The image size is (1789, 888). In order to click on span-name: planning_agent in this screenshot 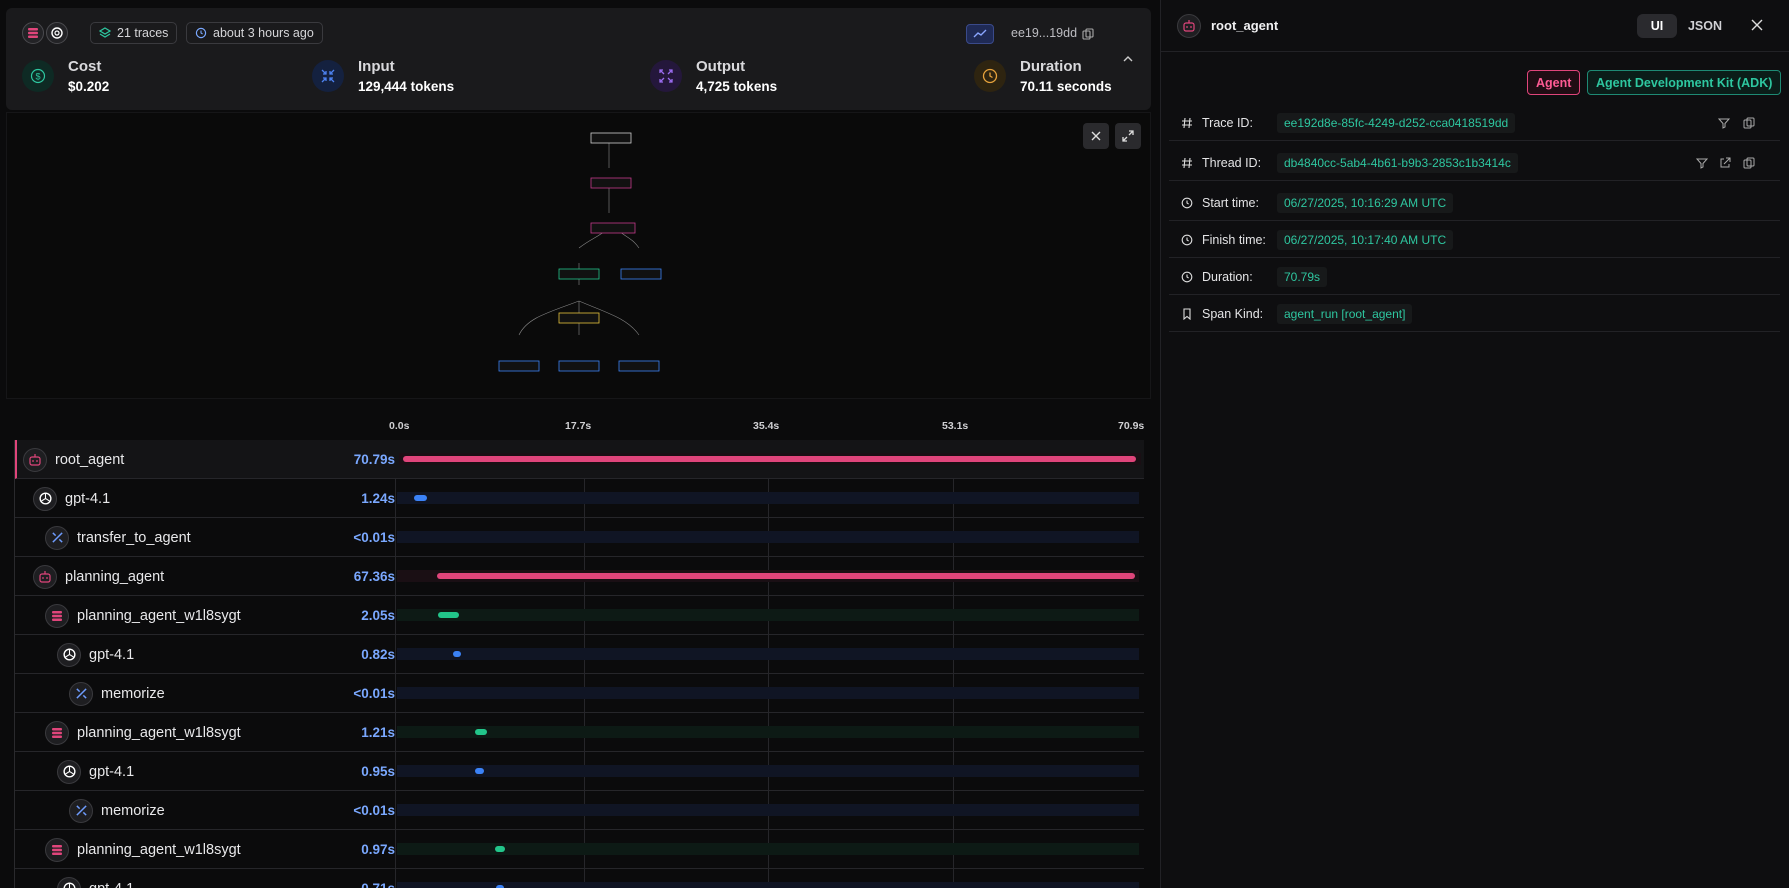, I will do `click(115, 576)`.